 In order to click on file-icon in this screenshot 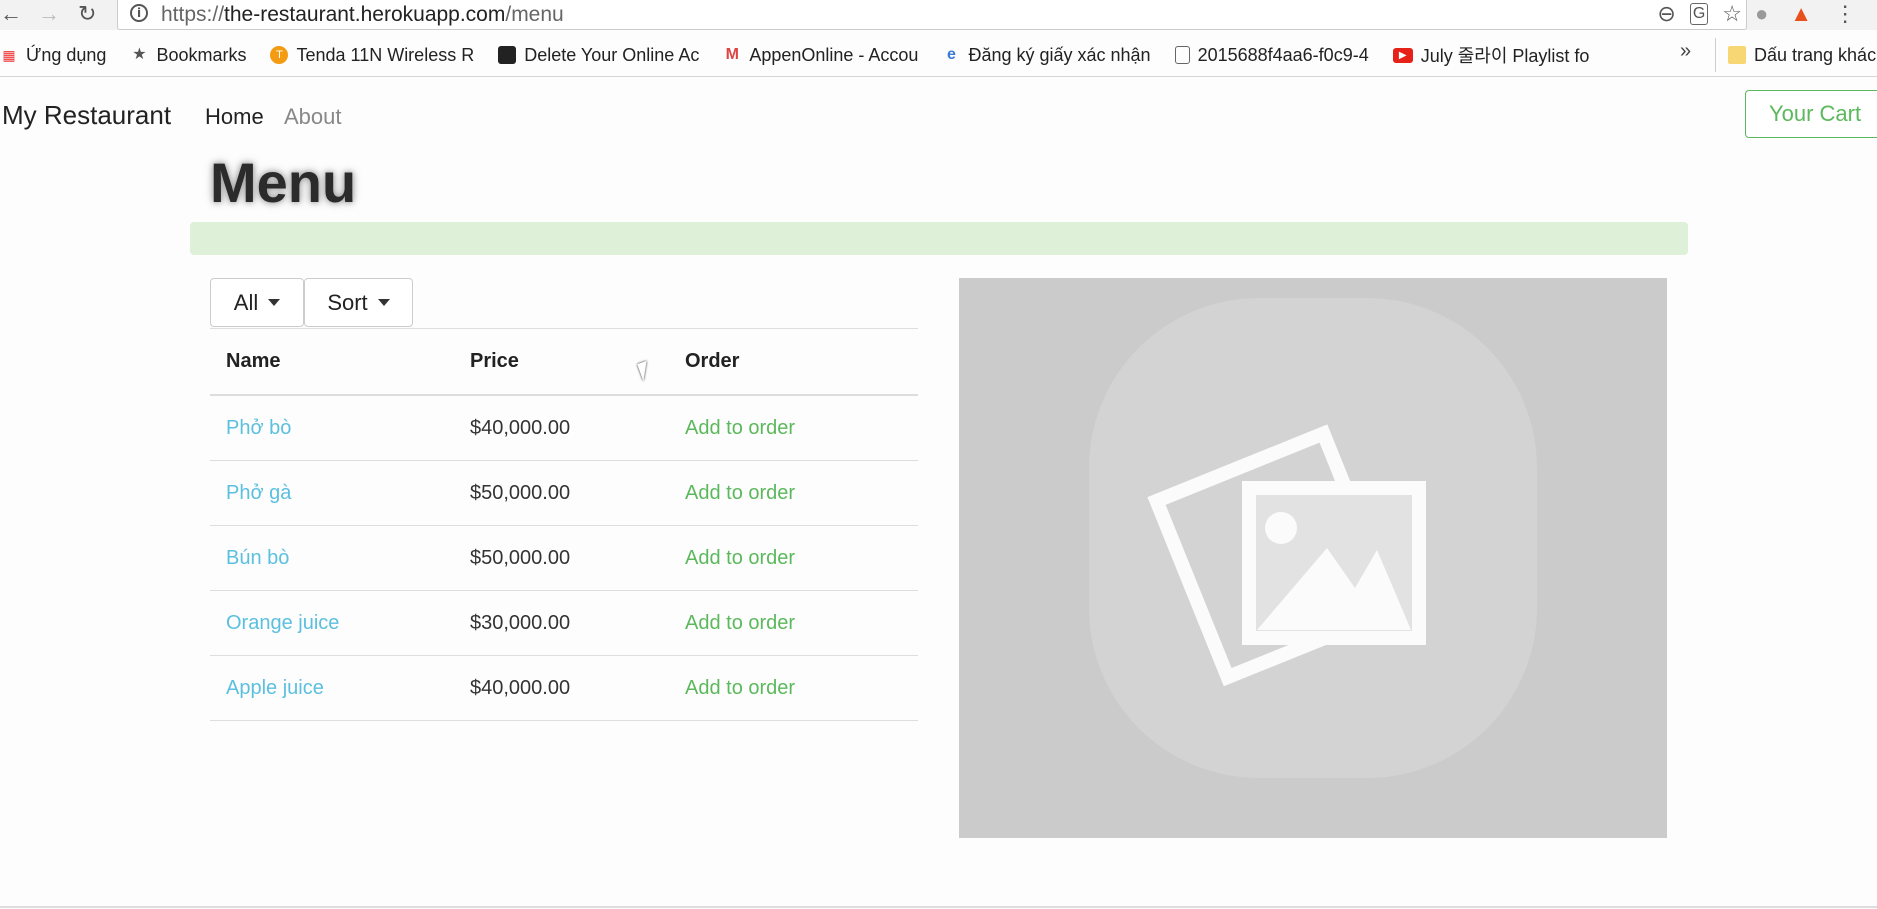, I will do `click(1182, 55)`.